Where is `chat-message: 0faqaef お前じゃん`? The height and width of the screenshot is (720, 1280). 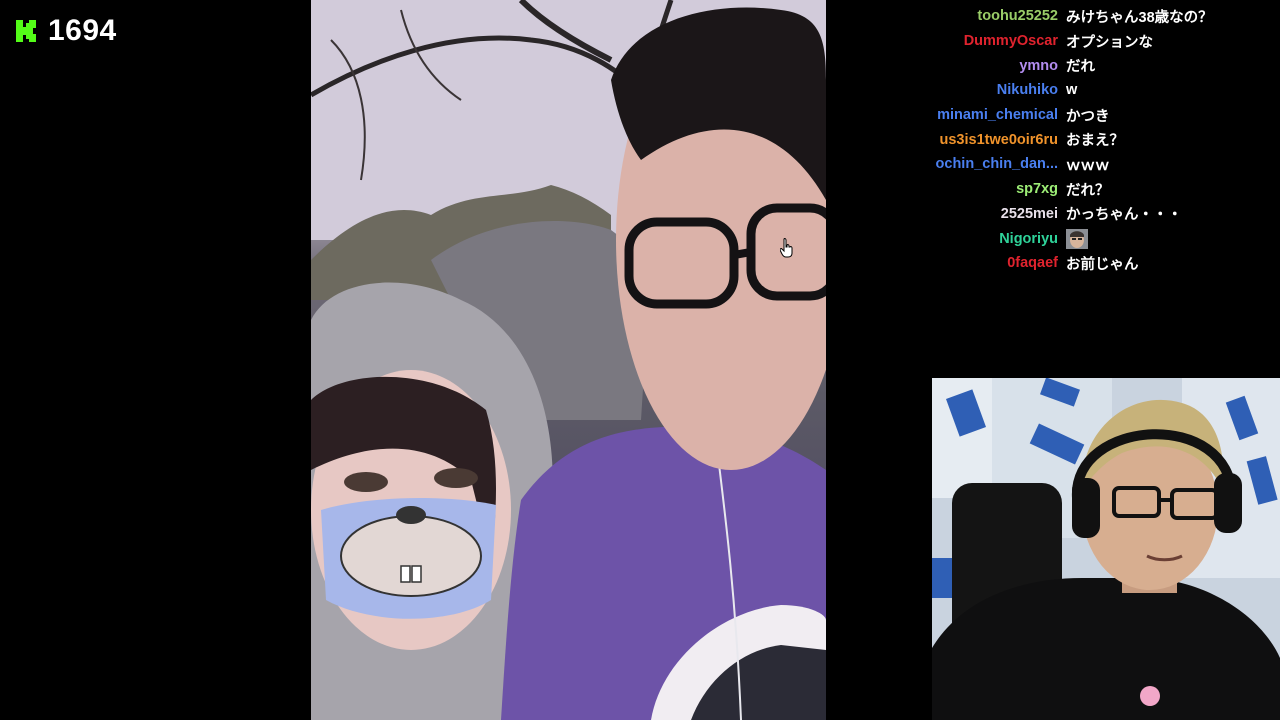
chat-message: 0faqaef お前じゃん is located at coordinates (1080, 263).